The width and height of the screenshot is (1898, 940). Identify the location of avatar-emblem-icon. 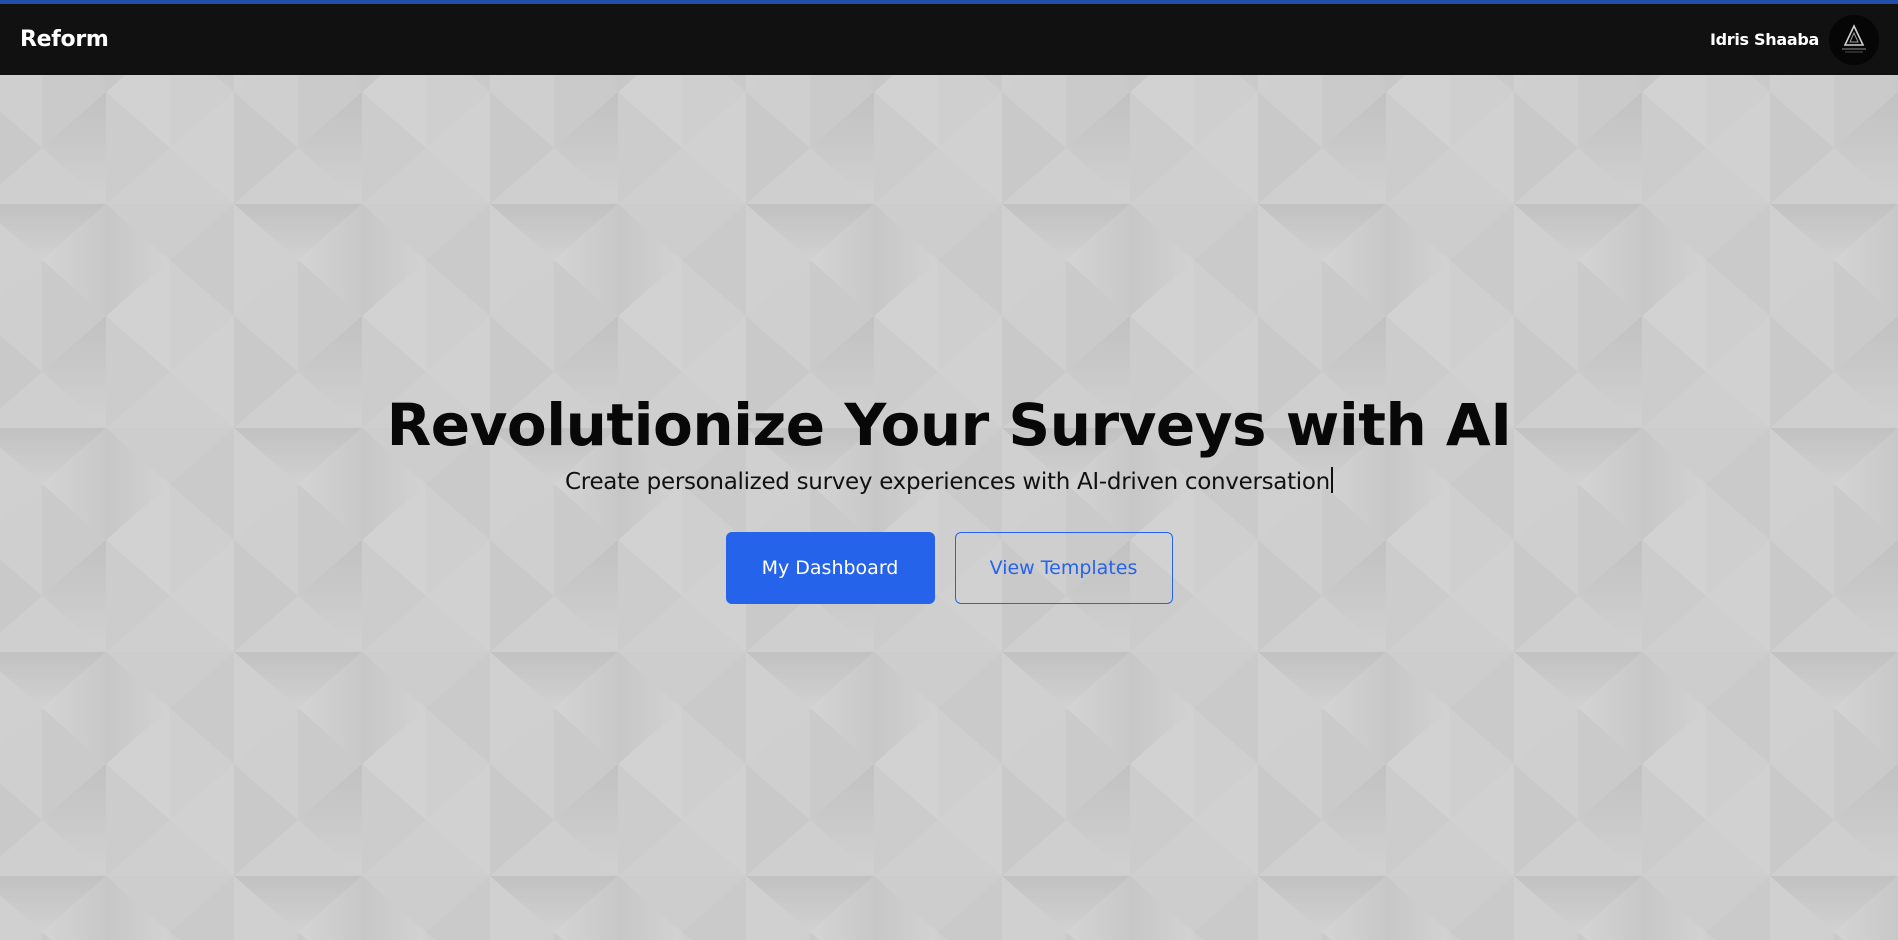
(1854, 39).